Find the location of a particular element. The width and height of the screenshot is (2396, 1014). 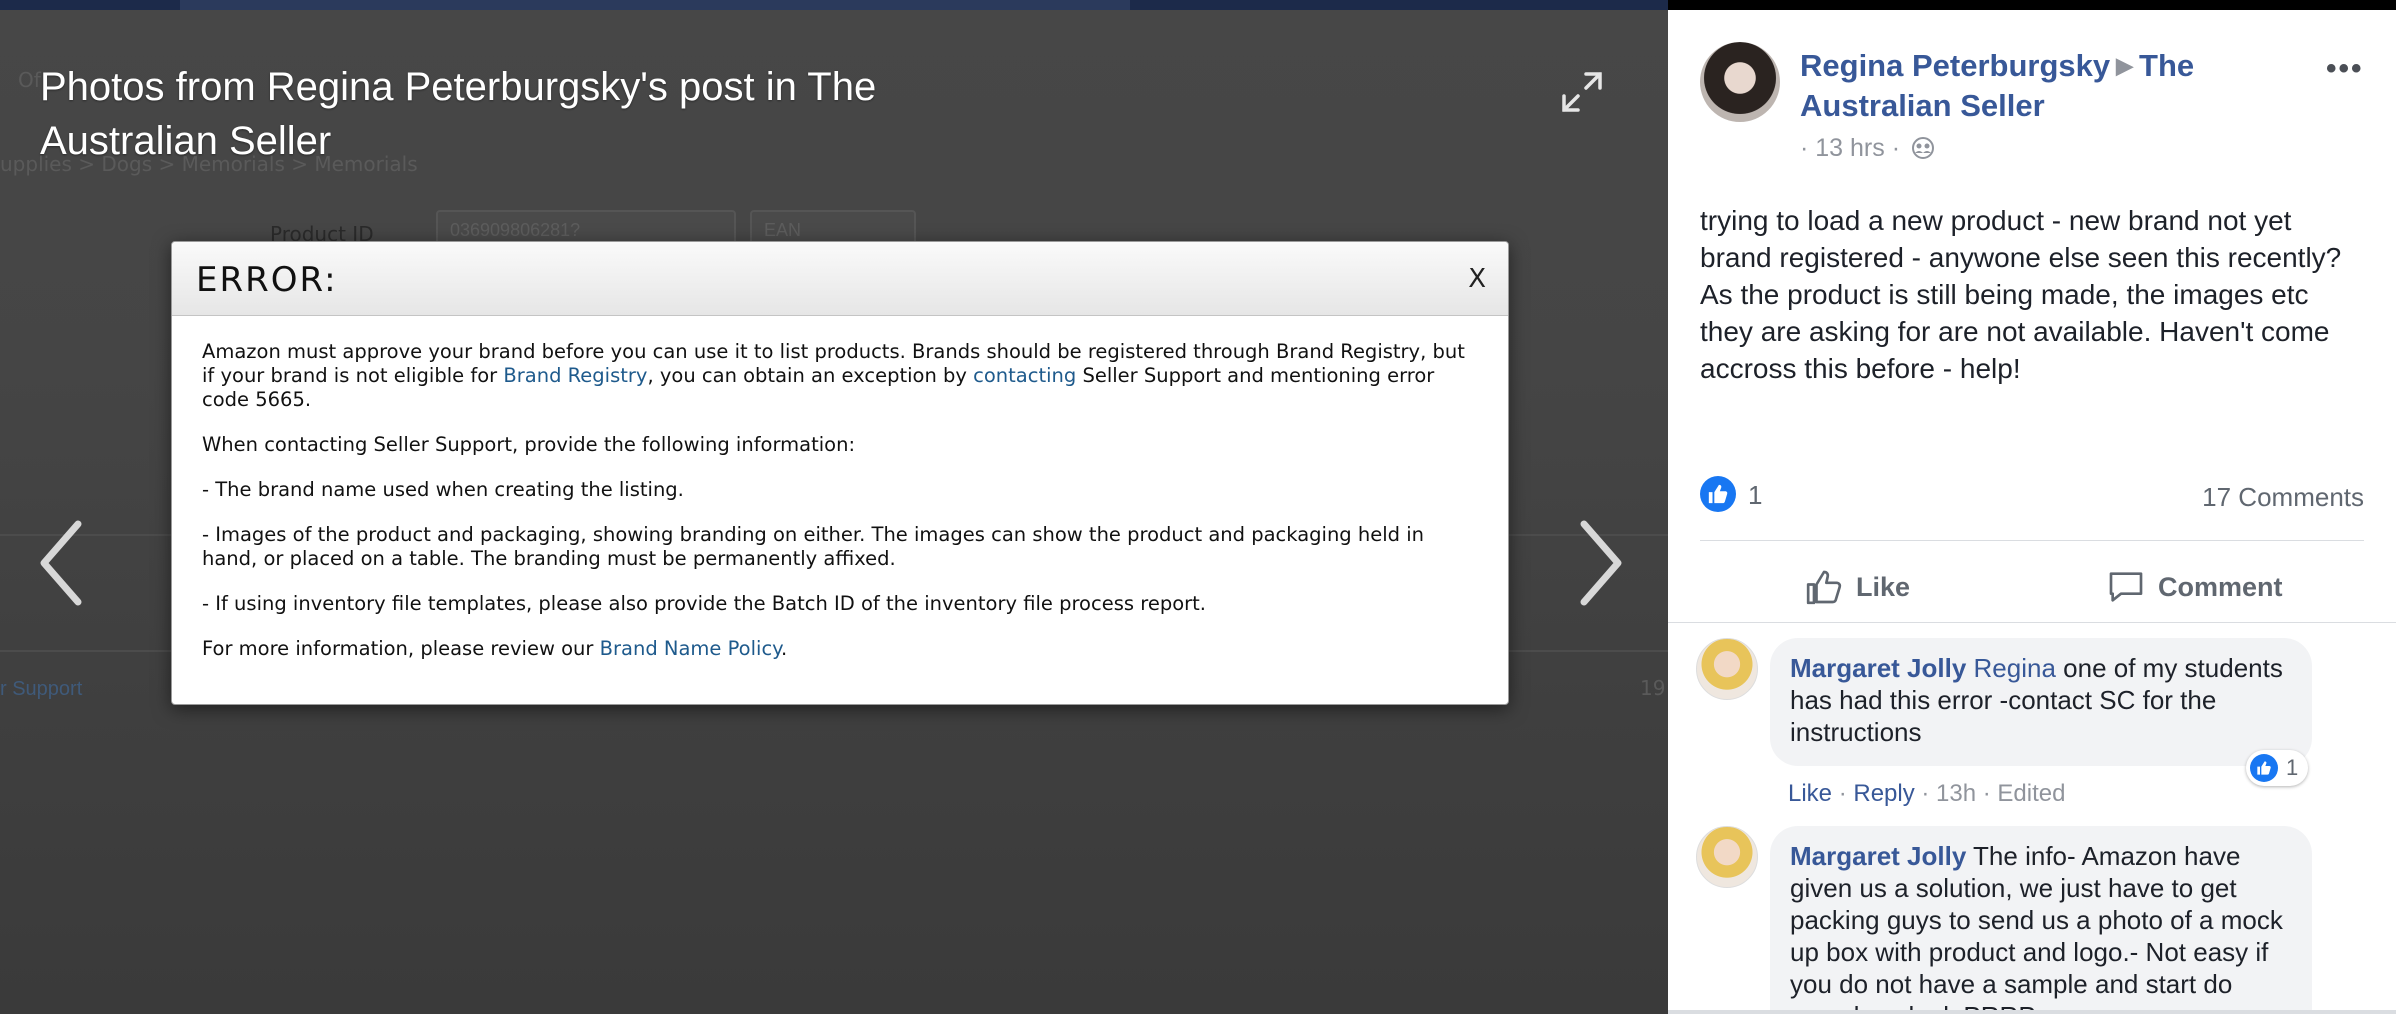

contacting-link: contacting is located at coordinates (1024, 375).